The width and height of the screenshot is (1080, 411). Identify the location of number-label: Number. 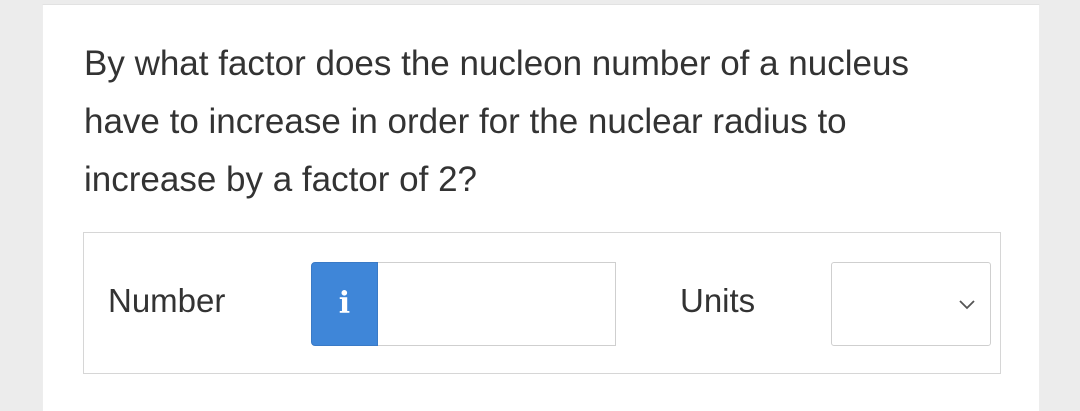
(167, 300).